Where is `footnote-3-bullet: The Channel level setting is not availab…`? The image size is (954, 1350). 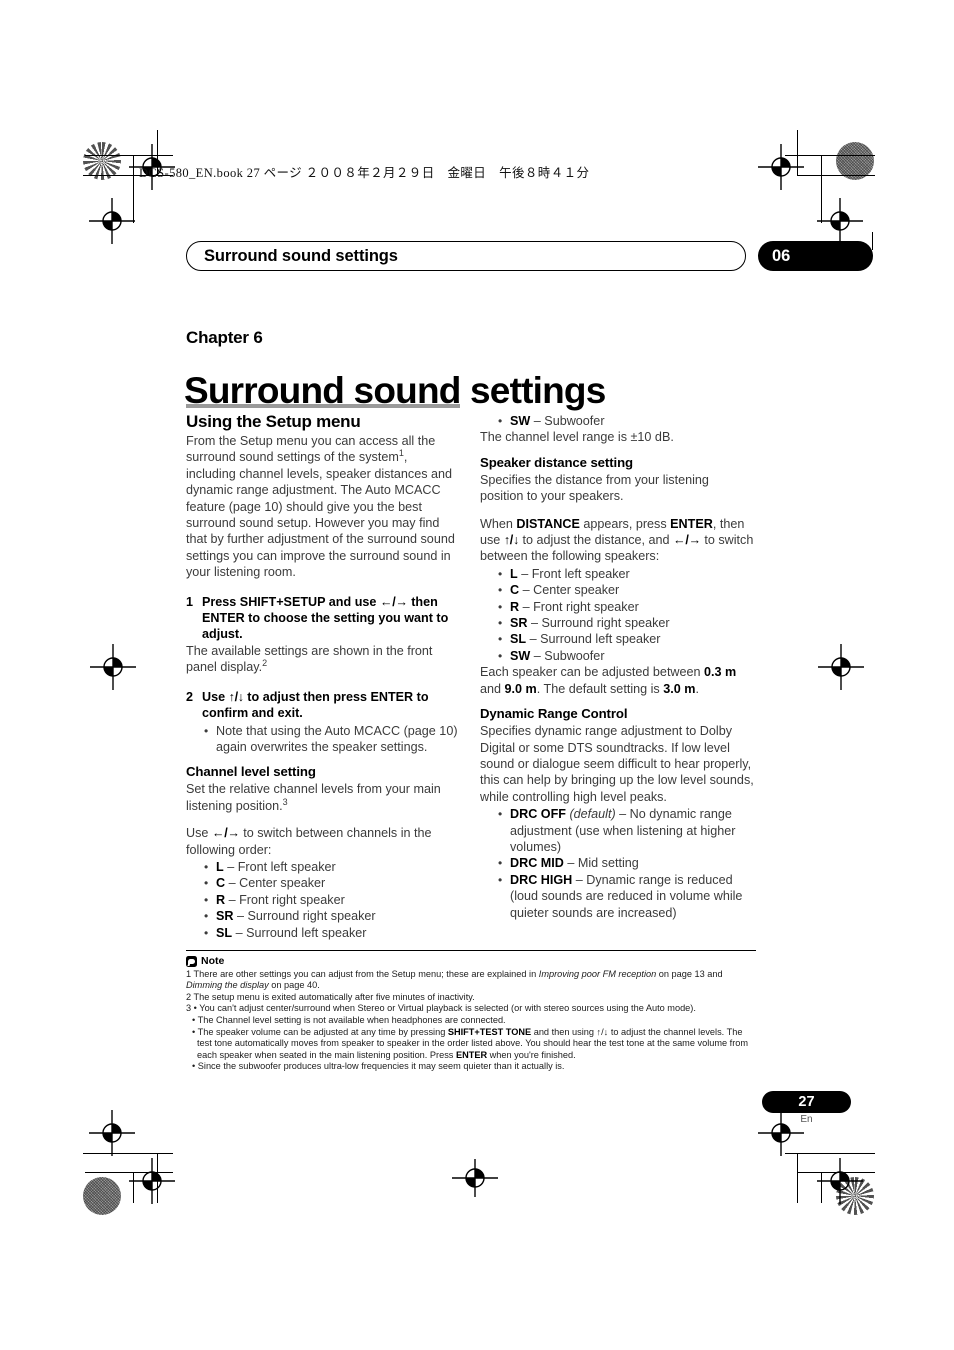 footnote-3-bullet: The Channel level setting is not availab… is located at coordinates (472, 1021).